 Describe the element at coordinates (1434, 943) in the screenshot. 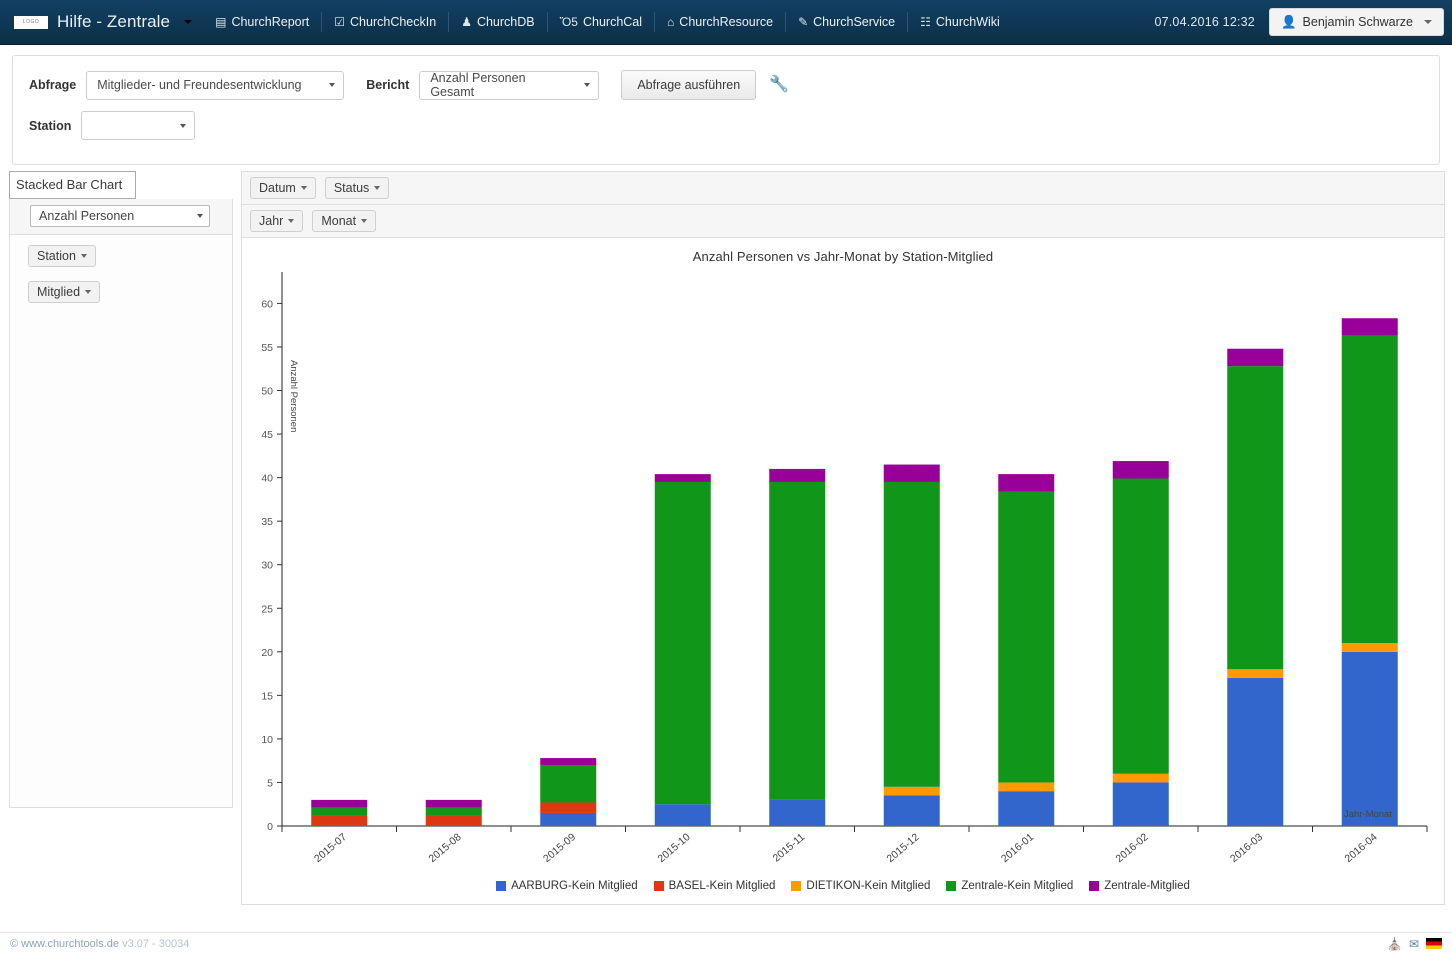

I see `german-flag-icon` at that location.